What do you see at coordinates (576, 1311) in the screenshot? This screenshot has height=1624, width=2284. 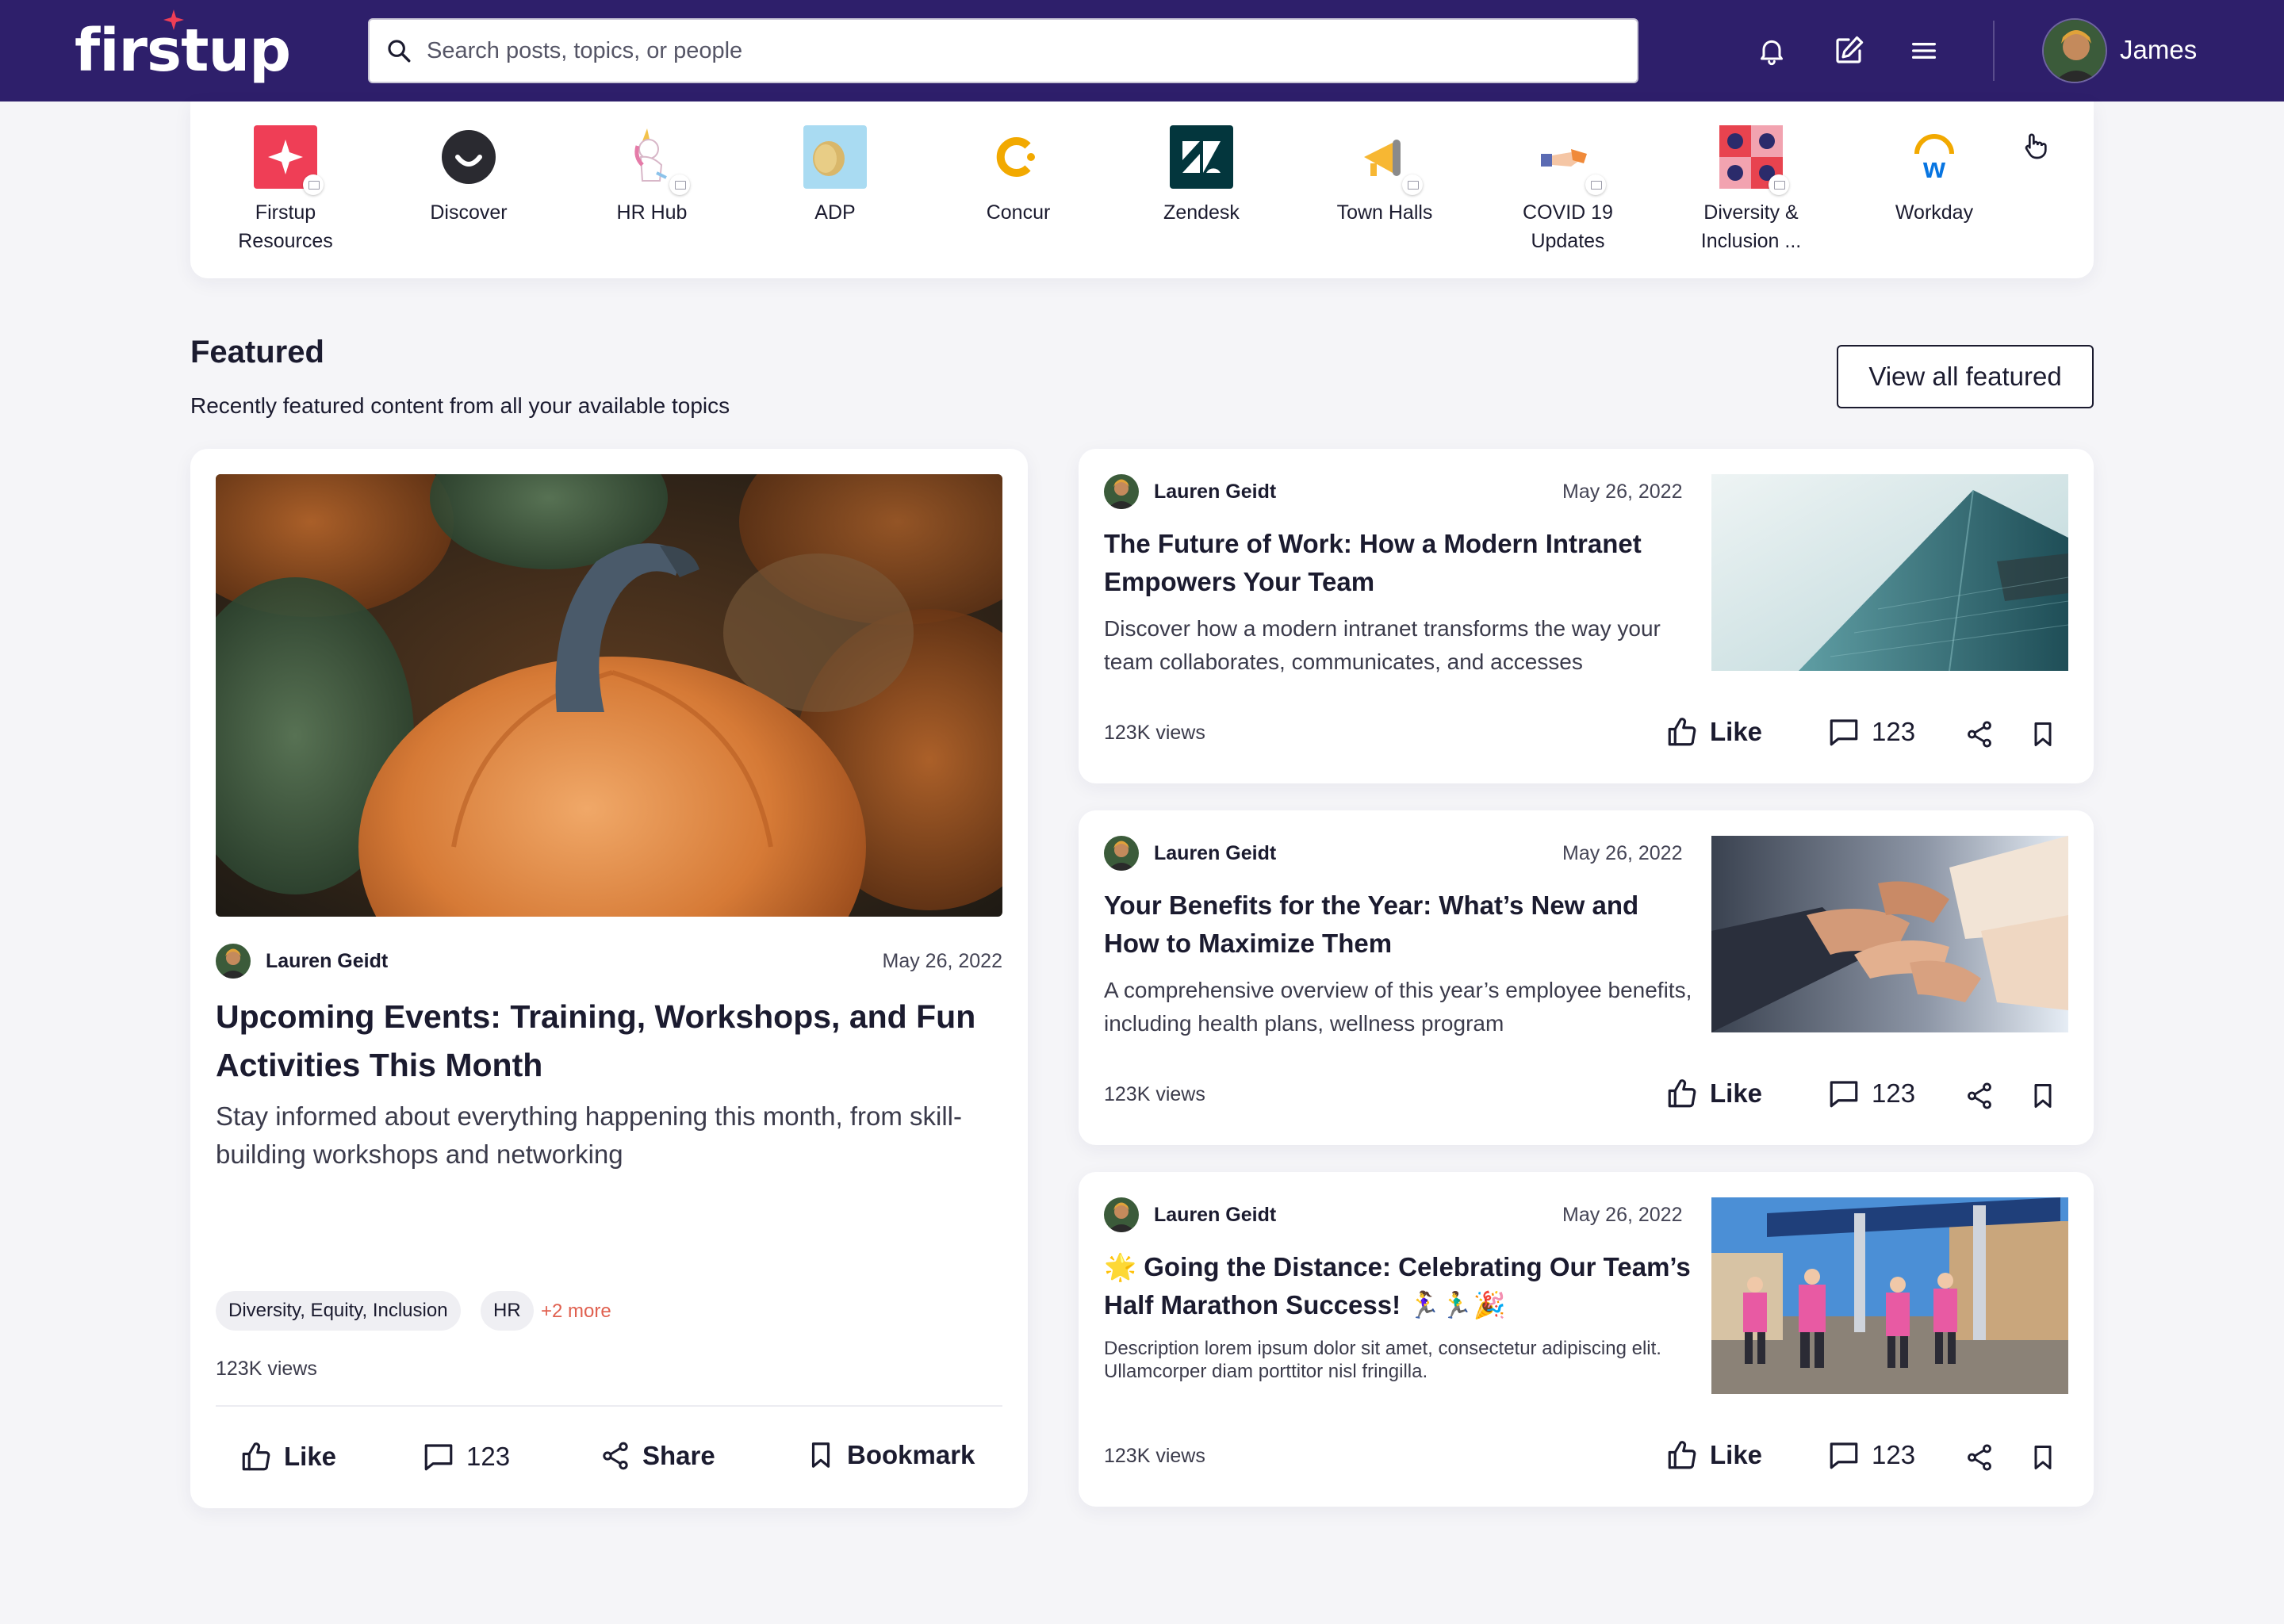 I see `more-tags-link: +2 more` at bounding box center [576, 1311].